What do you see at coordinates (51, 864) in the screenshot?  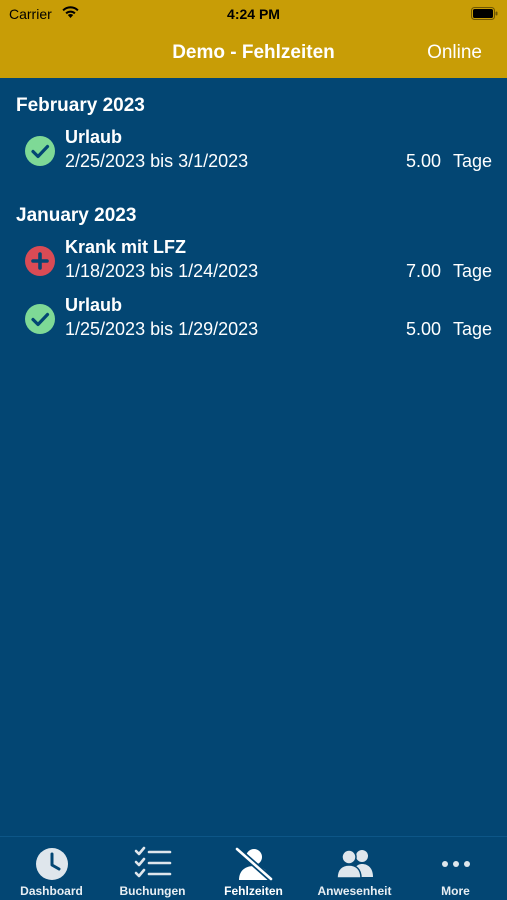 I see `clock-icon` at bounding box center [51, 864].